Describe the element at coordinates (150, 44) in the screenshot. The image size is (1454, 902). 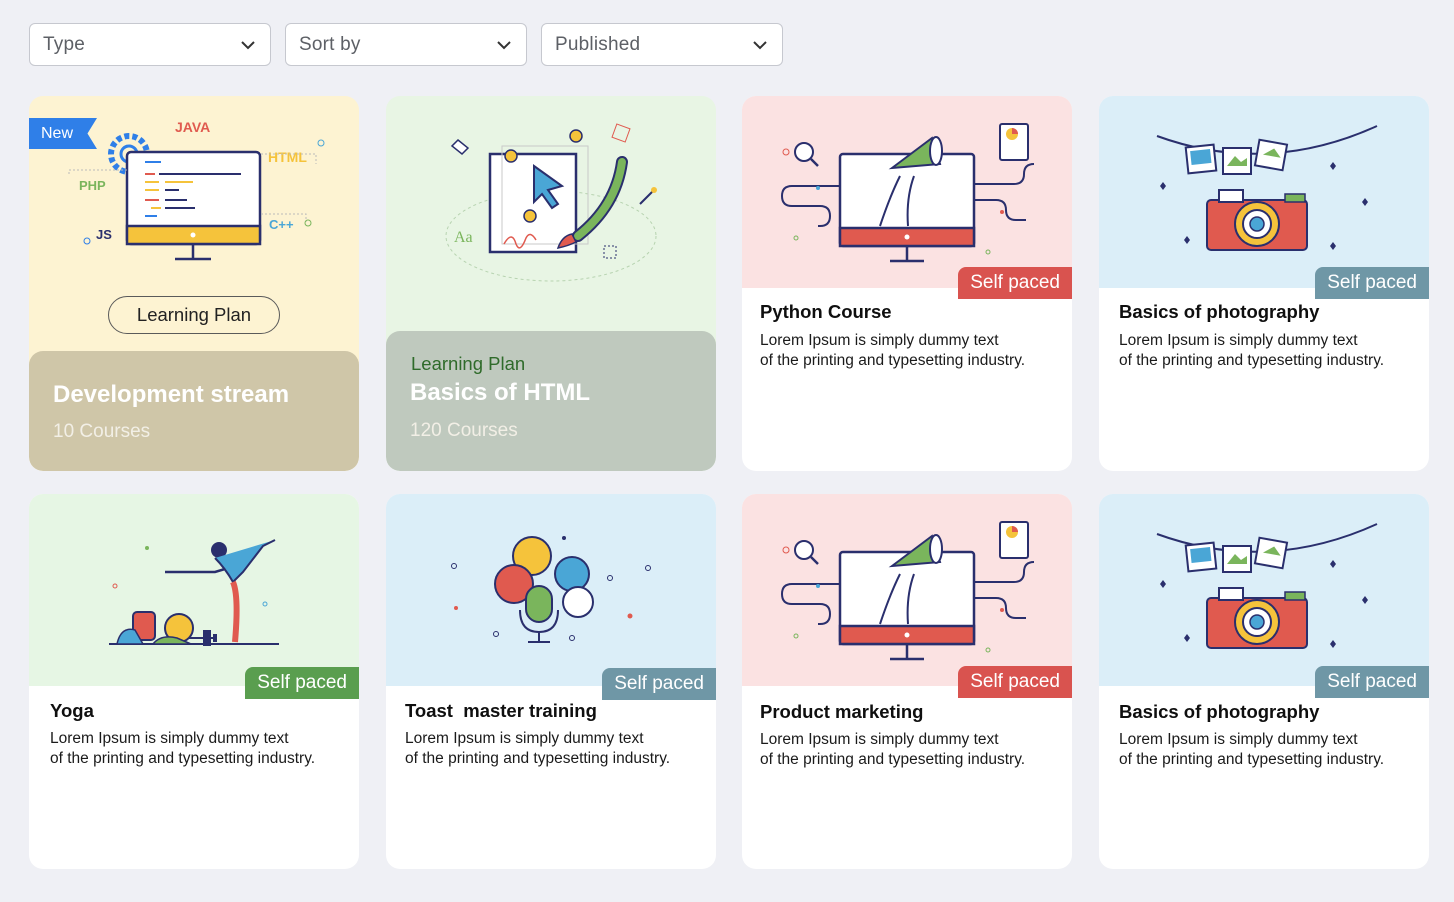
I see `type-dropdown: Type` at that location.